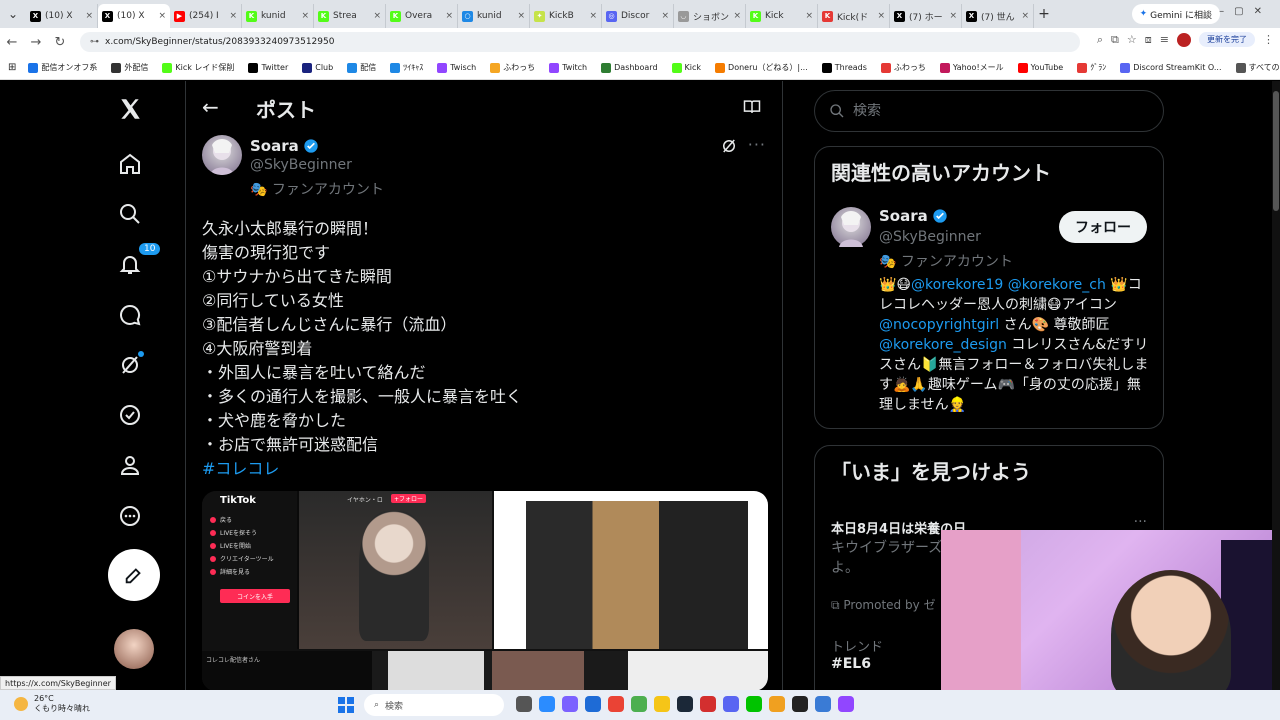 The height and width of the screenshot is (720, 1280). I want to click on back-arrow-icon: ←, so click(210, 107).